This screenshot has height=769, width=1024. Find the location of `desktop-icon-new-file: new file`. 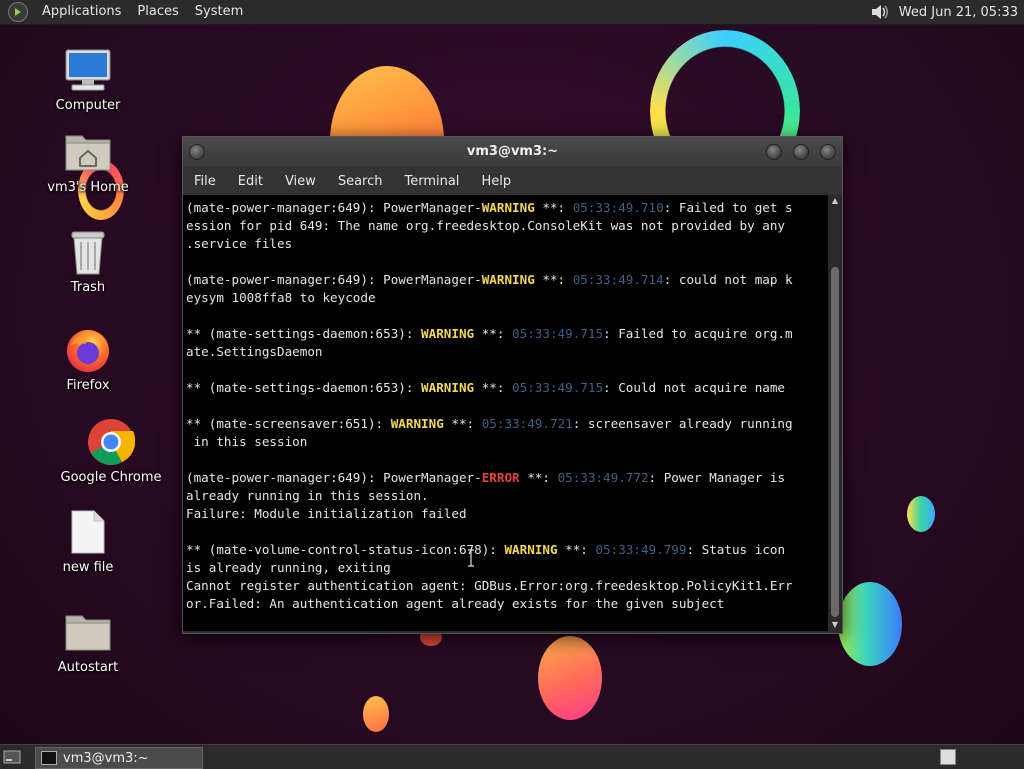

desktop-icon-new-file: new file is located at coordinates (88, 541).